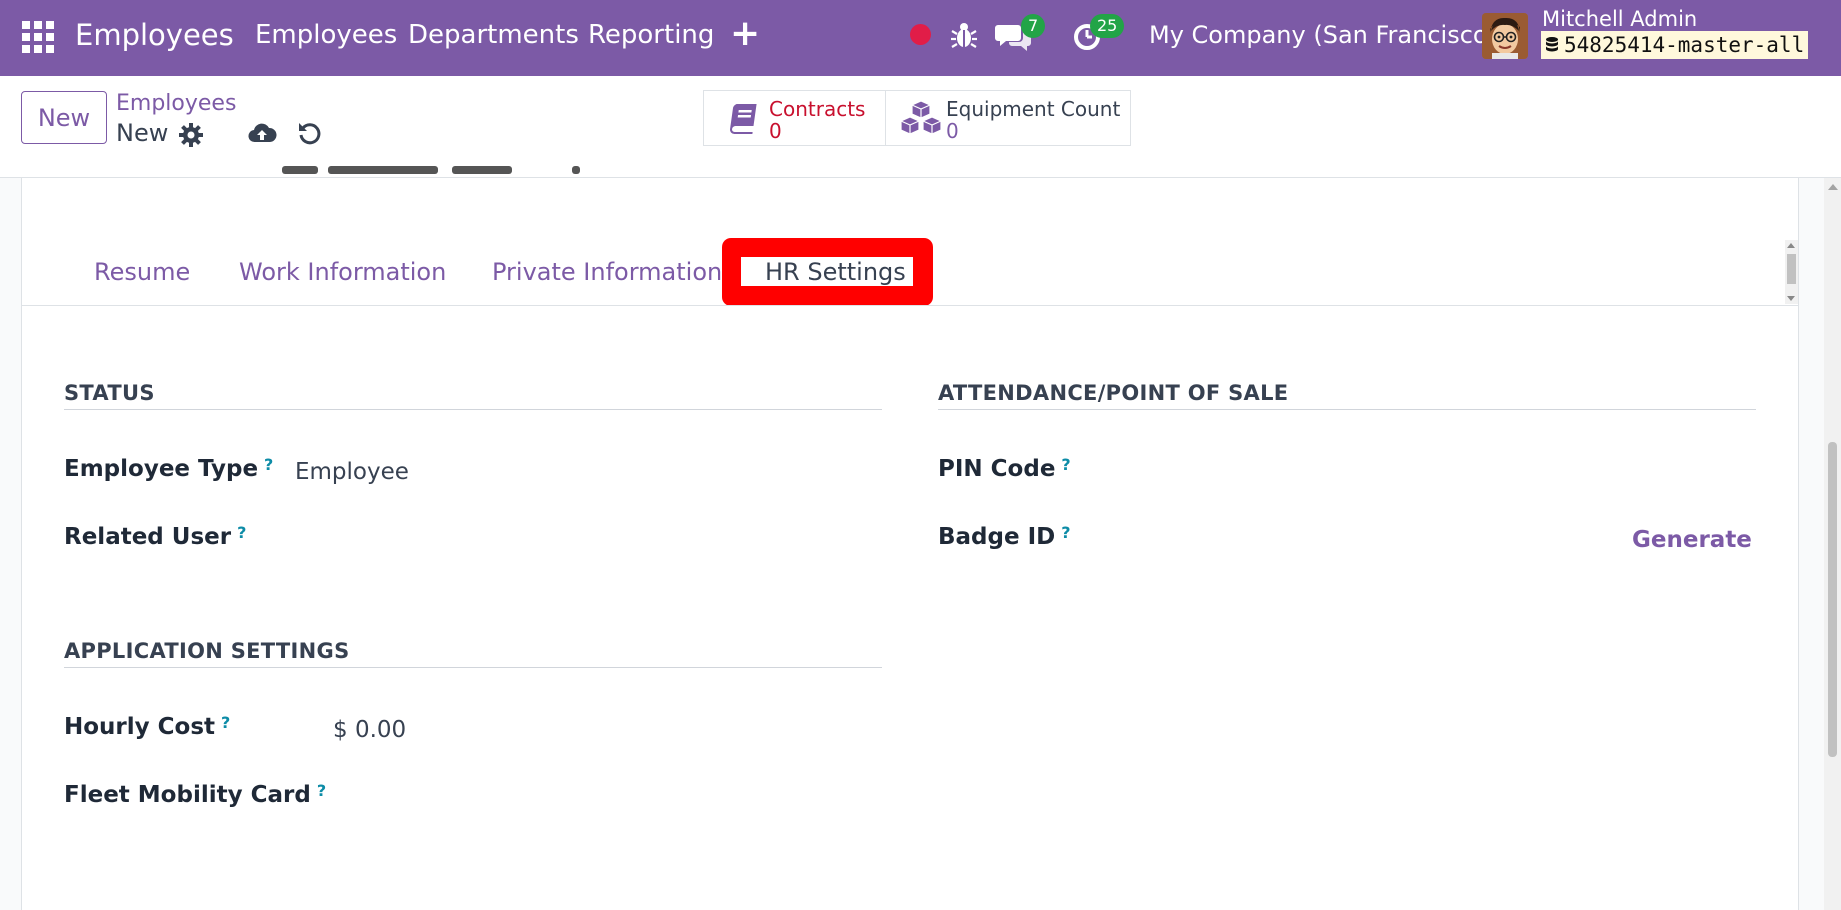 Image resolution: width=1841 pixels, height=910 pixels. I want to click on book-icon, so click(743, 119).